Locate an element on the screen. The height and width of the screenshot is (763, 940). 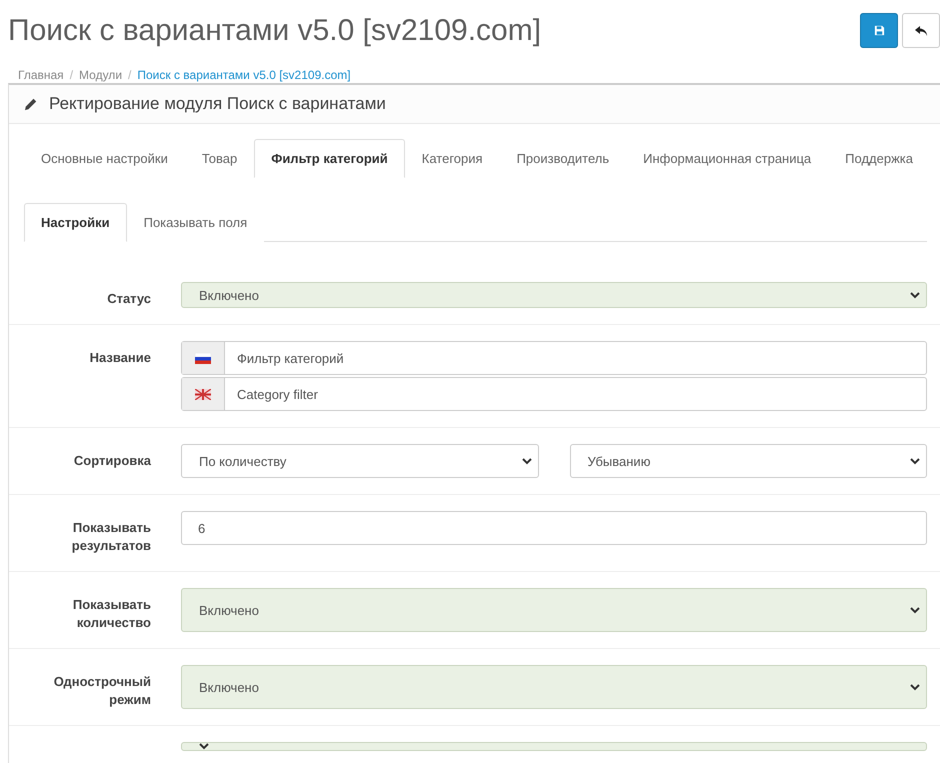
reply-arrow-icon is located at coordinates (921, 30).